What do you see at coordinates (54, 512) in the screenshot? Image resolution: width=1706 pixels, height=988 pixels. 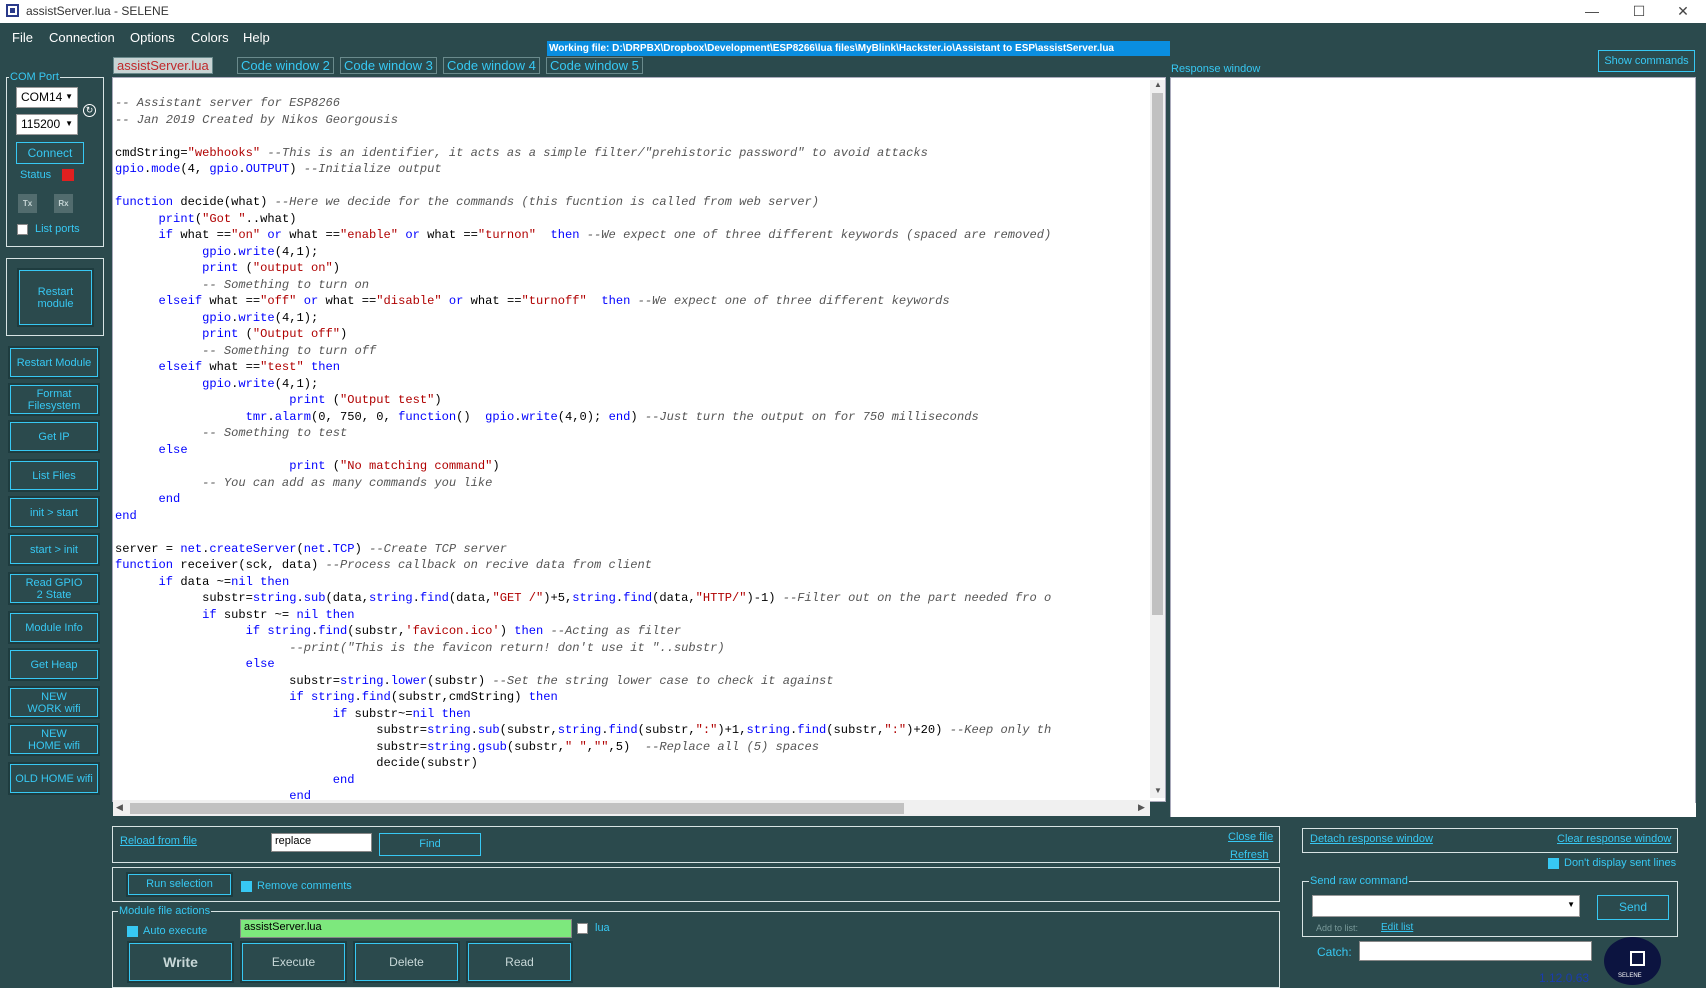 I see `init-to-start-button: init > start` at bounding box center [54, 512].